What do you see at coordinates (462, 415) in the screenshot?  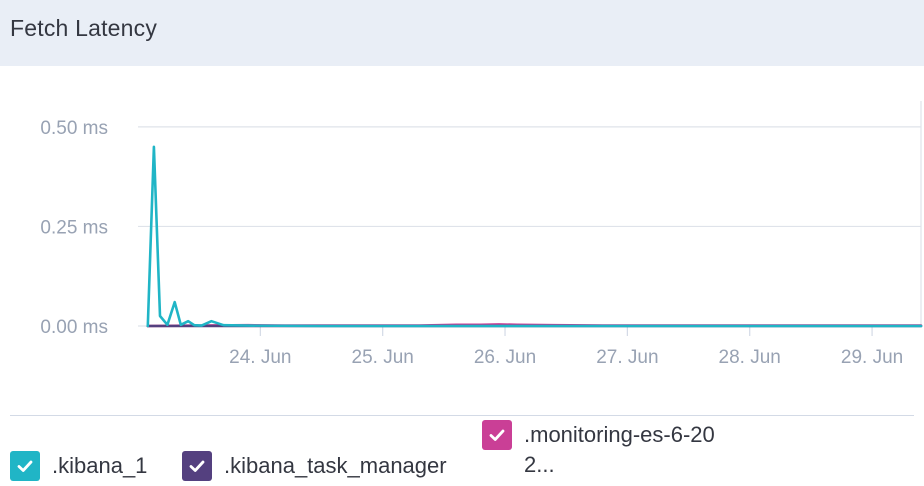 I see `legend-divider` at bounding box center [462, 415].